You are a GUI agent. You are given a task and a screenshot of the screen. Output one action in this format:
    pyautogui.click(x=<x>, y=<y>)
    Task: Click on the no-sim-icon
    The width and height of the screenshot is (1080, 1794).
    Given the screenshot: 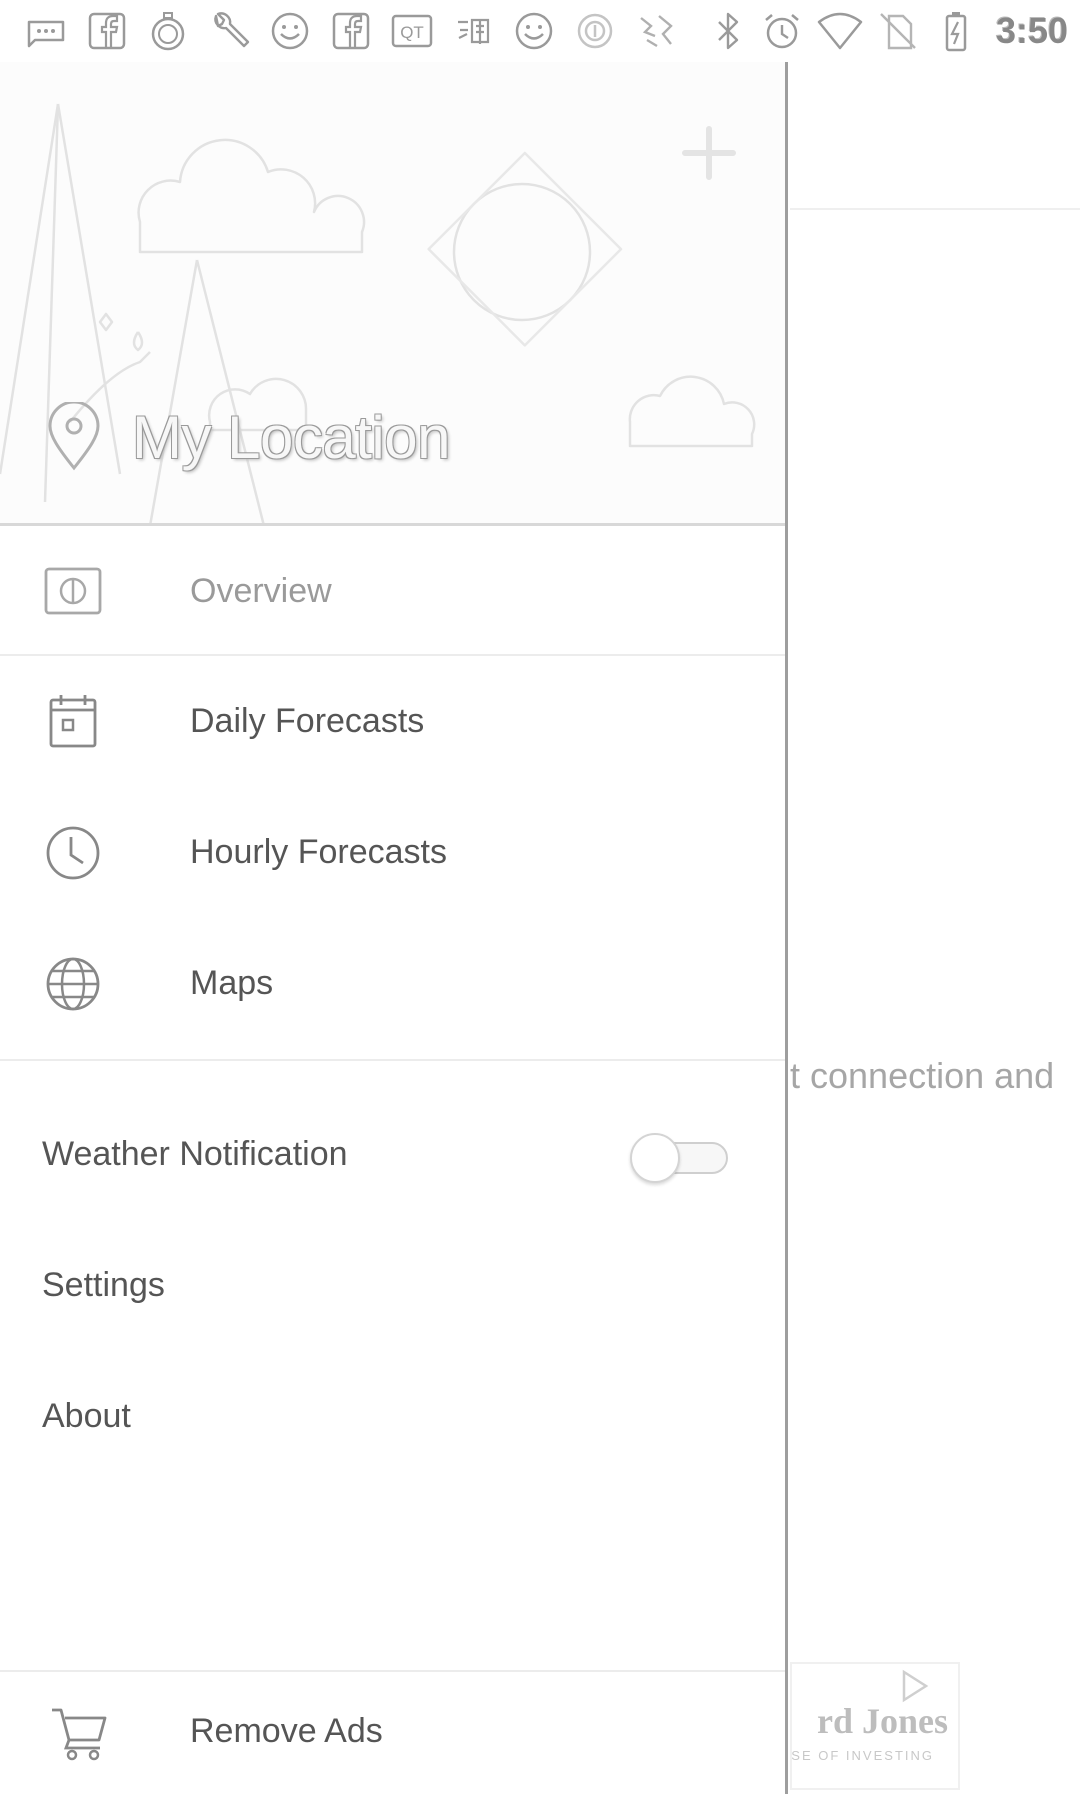 What is the action you would take?
    pyautogui.click(x=898, y=31)
    